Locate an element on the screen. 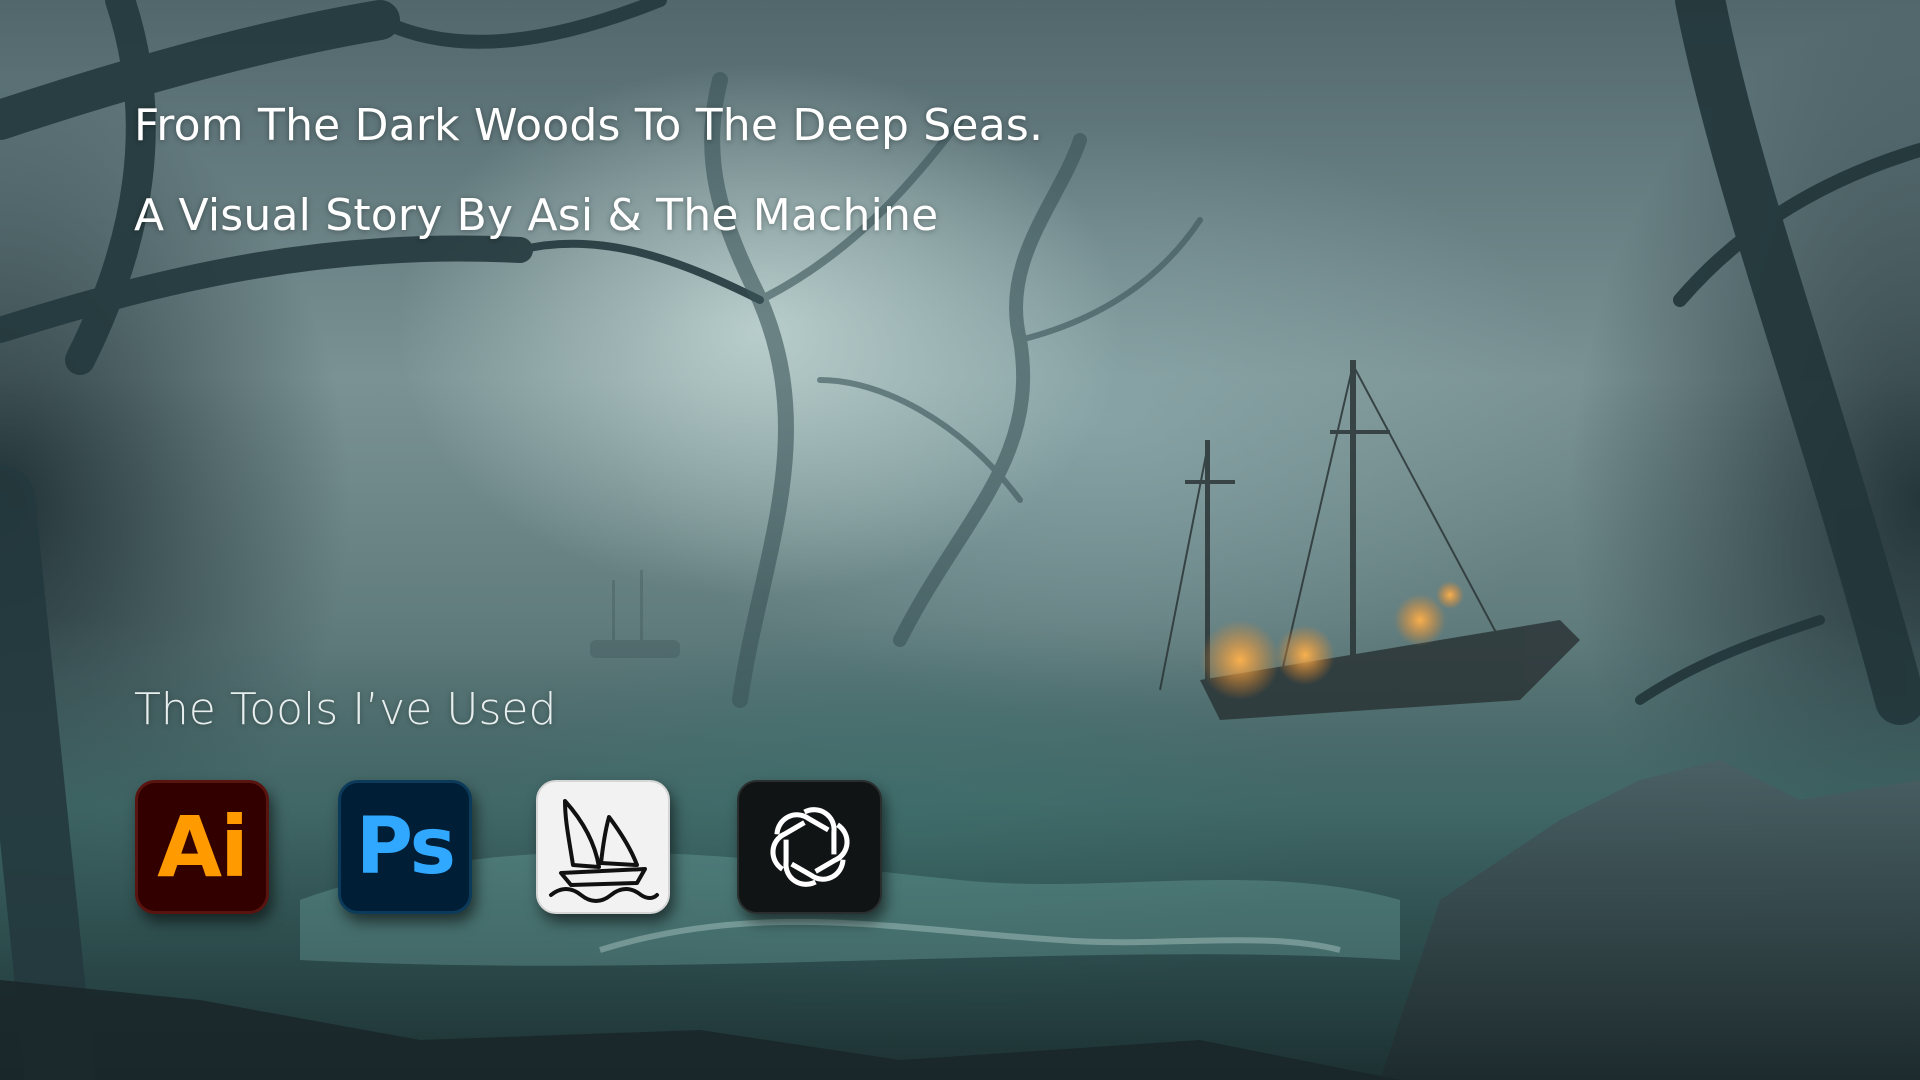  title-line-1: From The Dark Woods To The Deep Seas. is located at coordinates (589, 125).